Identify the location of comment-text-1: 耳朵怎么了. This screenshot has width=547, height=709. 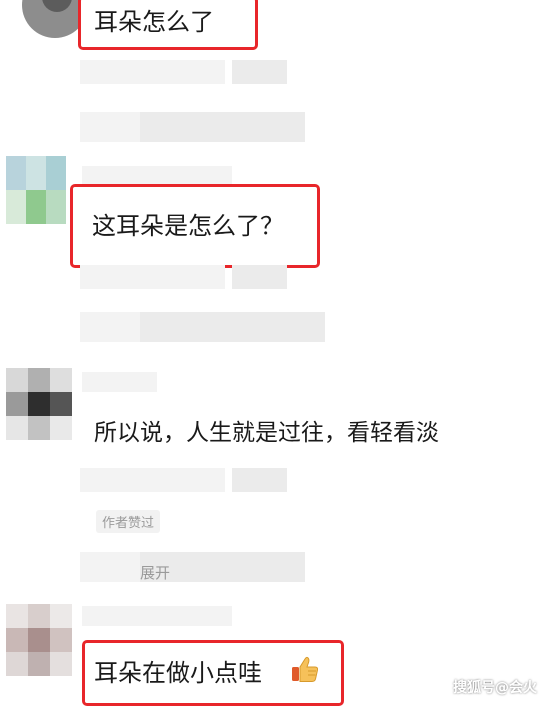
(154, 22).